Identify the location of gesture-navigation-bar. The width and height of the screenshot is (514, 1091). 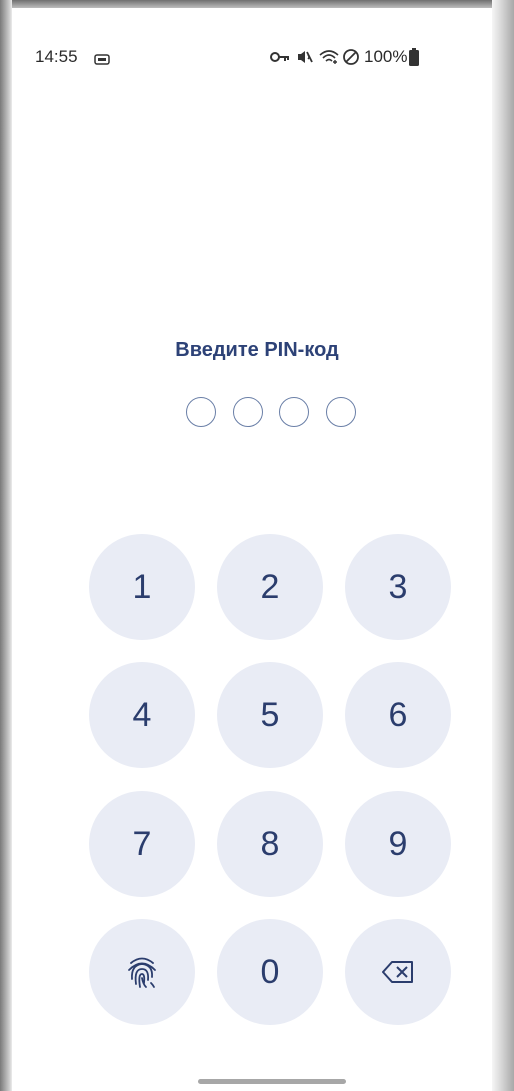
(272, 1081).